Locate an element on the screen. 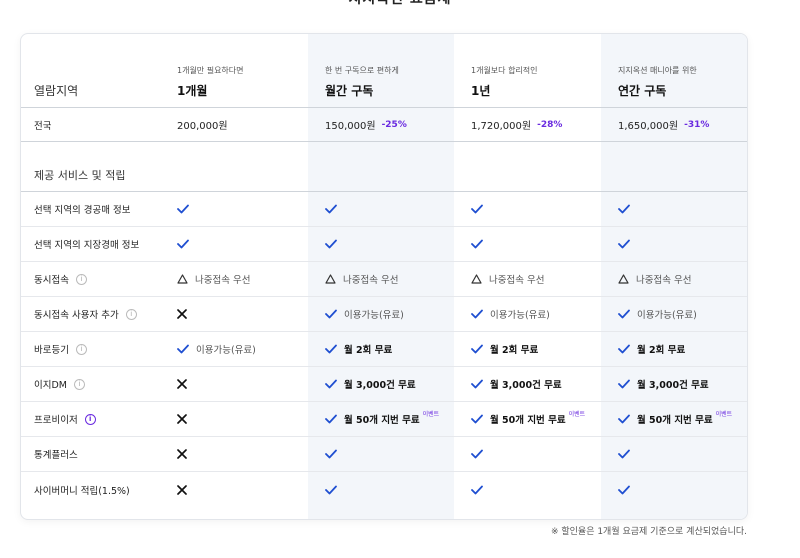  plan-header-1: 1개월만 필요하다면 1개월 is located at coordinates (233, 71).